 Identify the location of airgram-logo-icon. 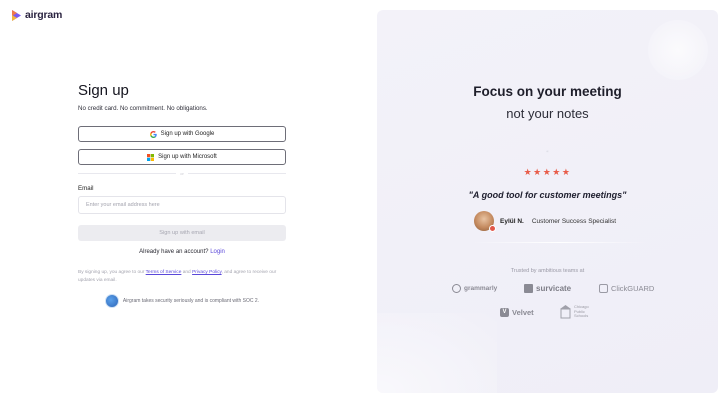
(16, 15).